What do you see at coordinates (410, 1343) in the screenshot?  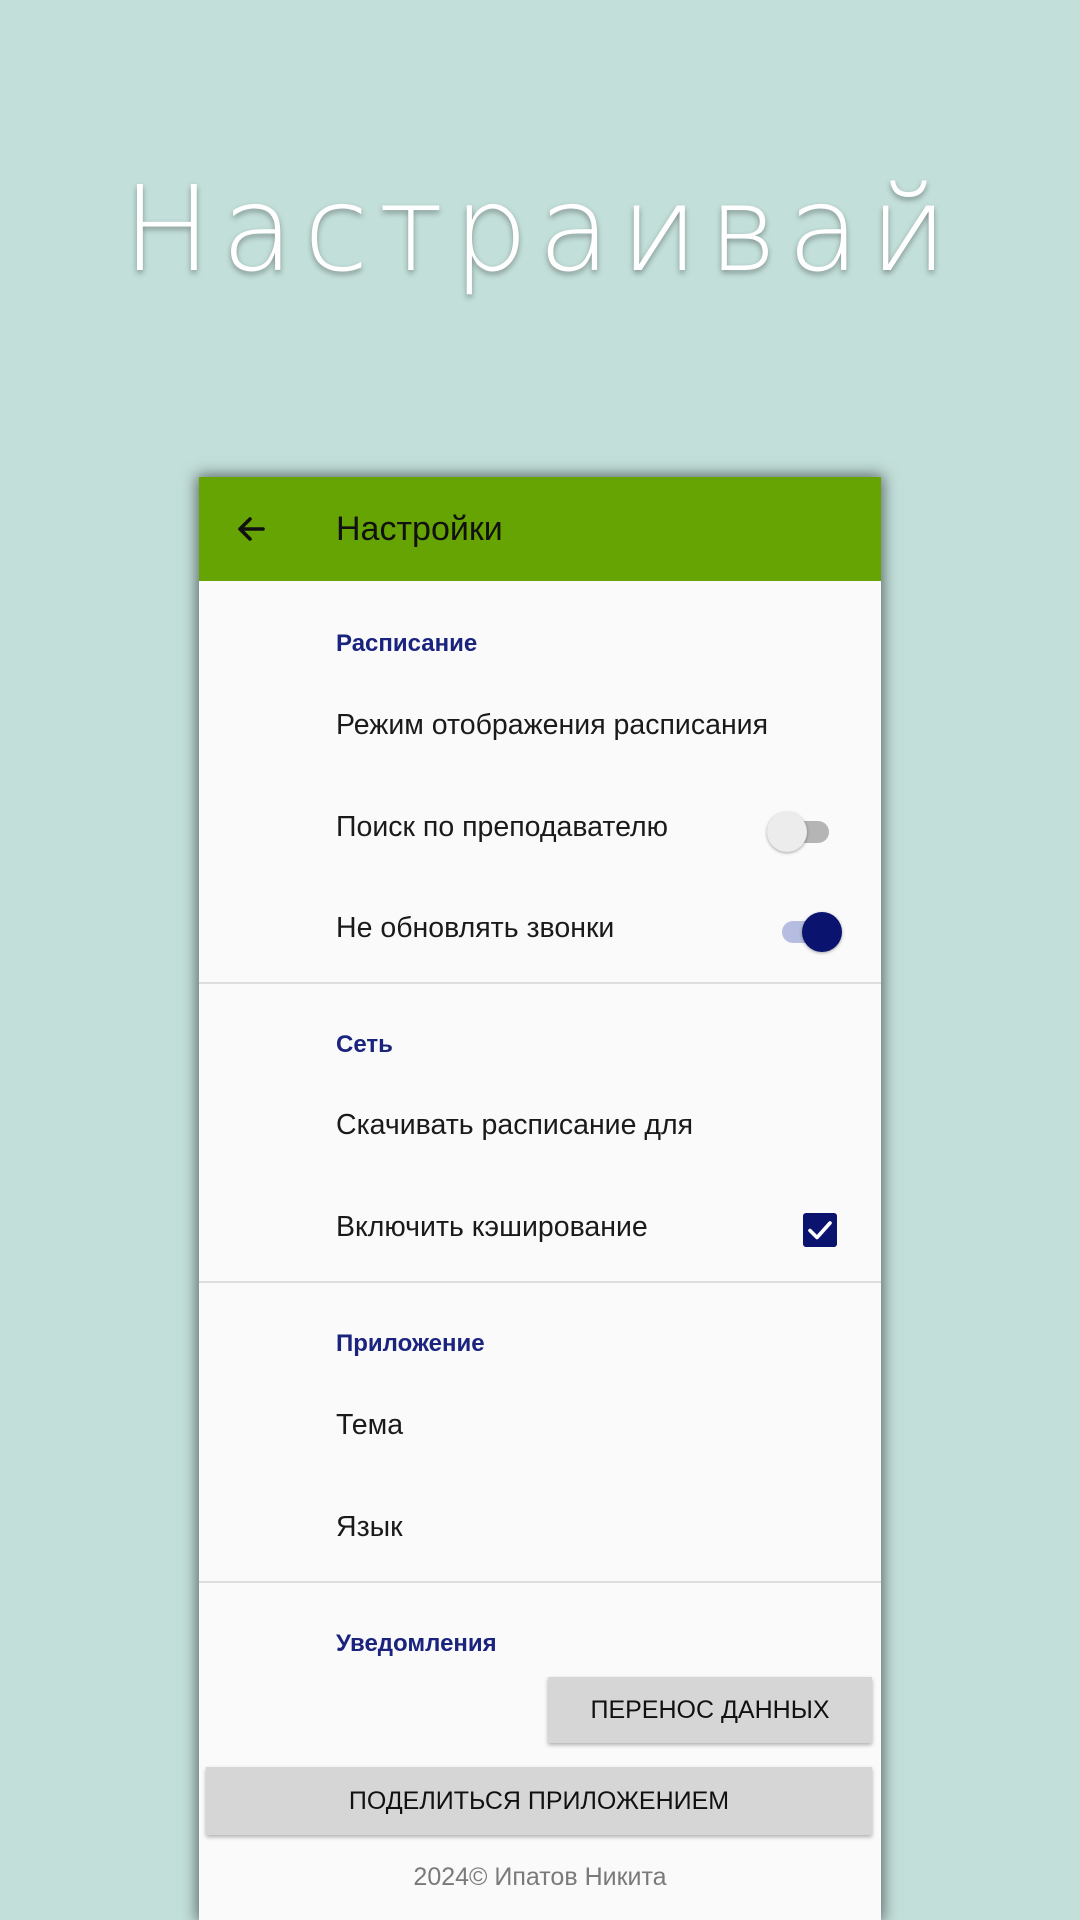 I see `section-header-app: Приложение` at bounding box center [410, 1343].